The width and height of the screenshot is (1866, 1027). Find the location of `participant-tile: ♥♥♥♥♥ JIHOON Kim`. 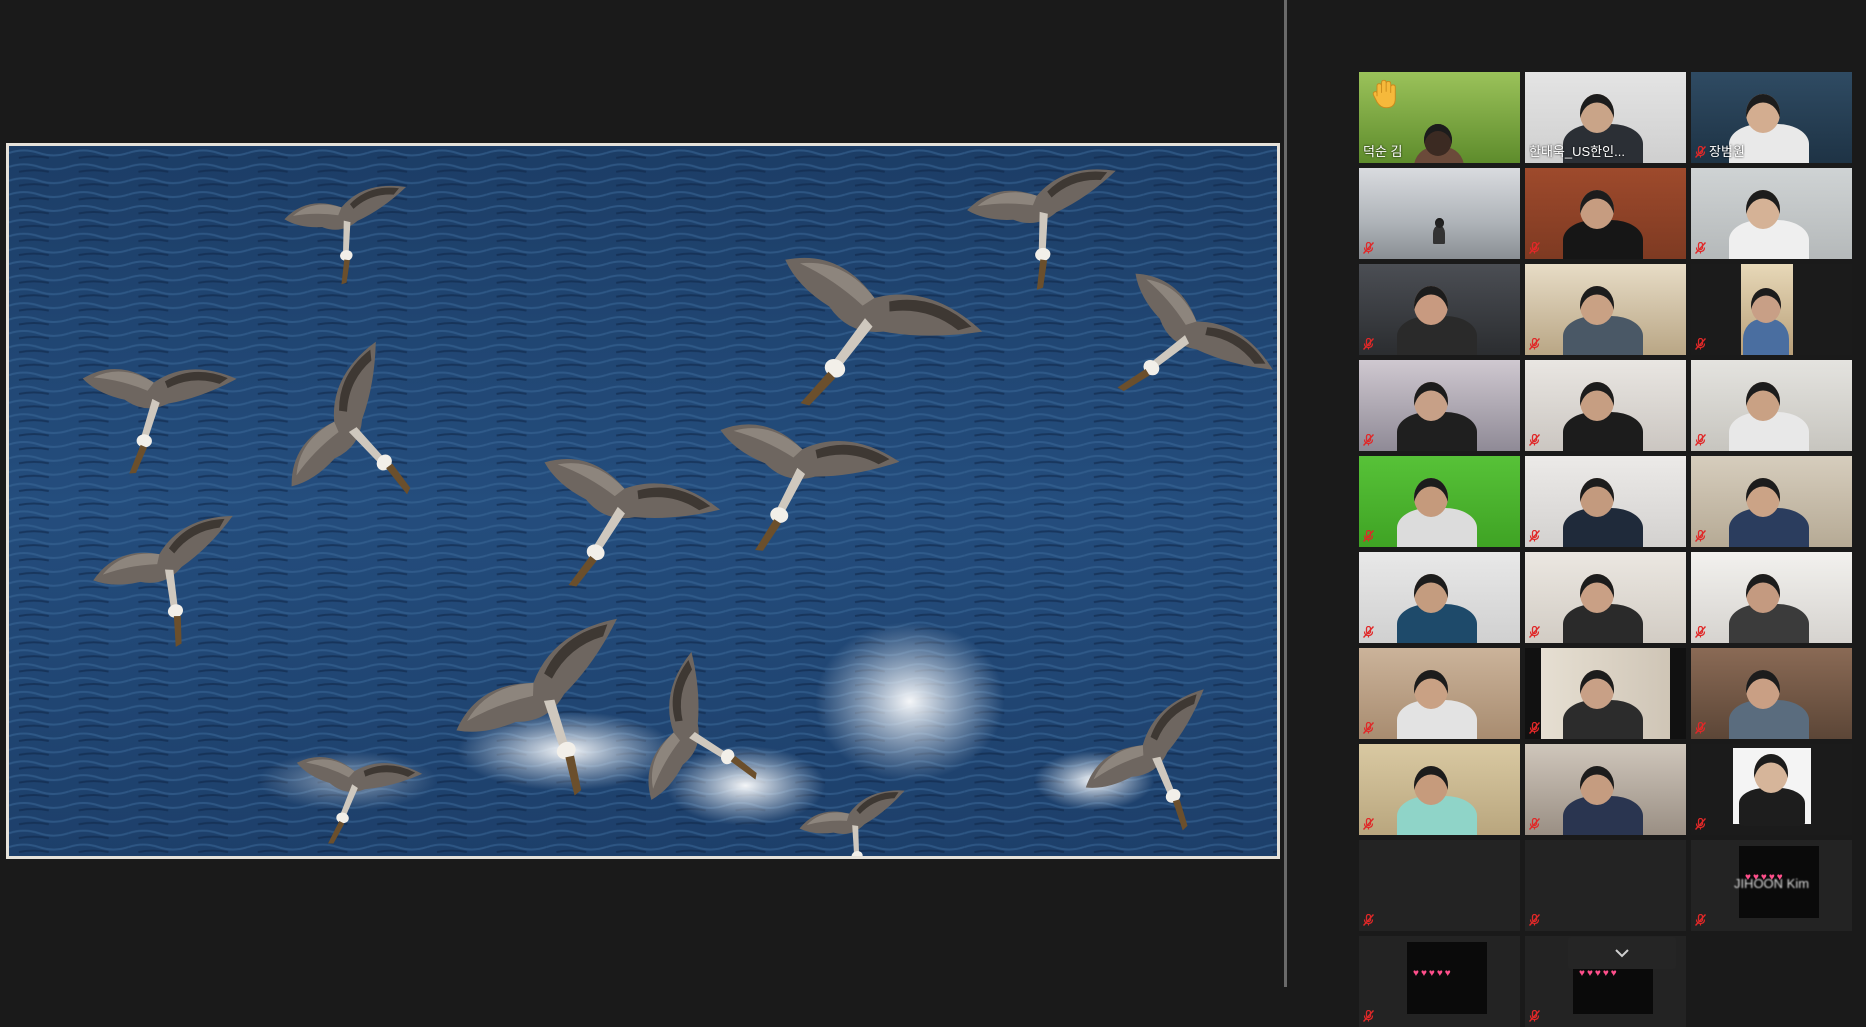

participant-tile: ♥♥♥♥♥ JIHOON Kim is located at coordinates (1771, 885).